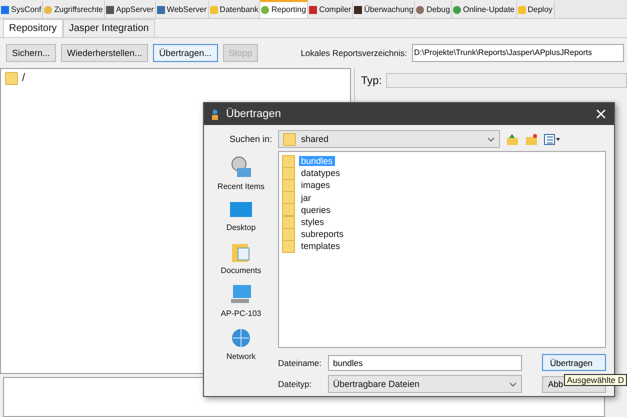 The image size is (627, 417). Describe the element at coordinates (254, 114) in the screenshot. I see `dialog-title: Übertragen` at that location.